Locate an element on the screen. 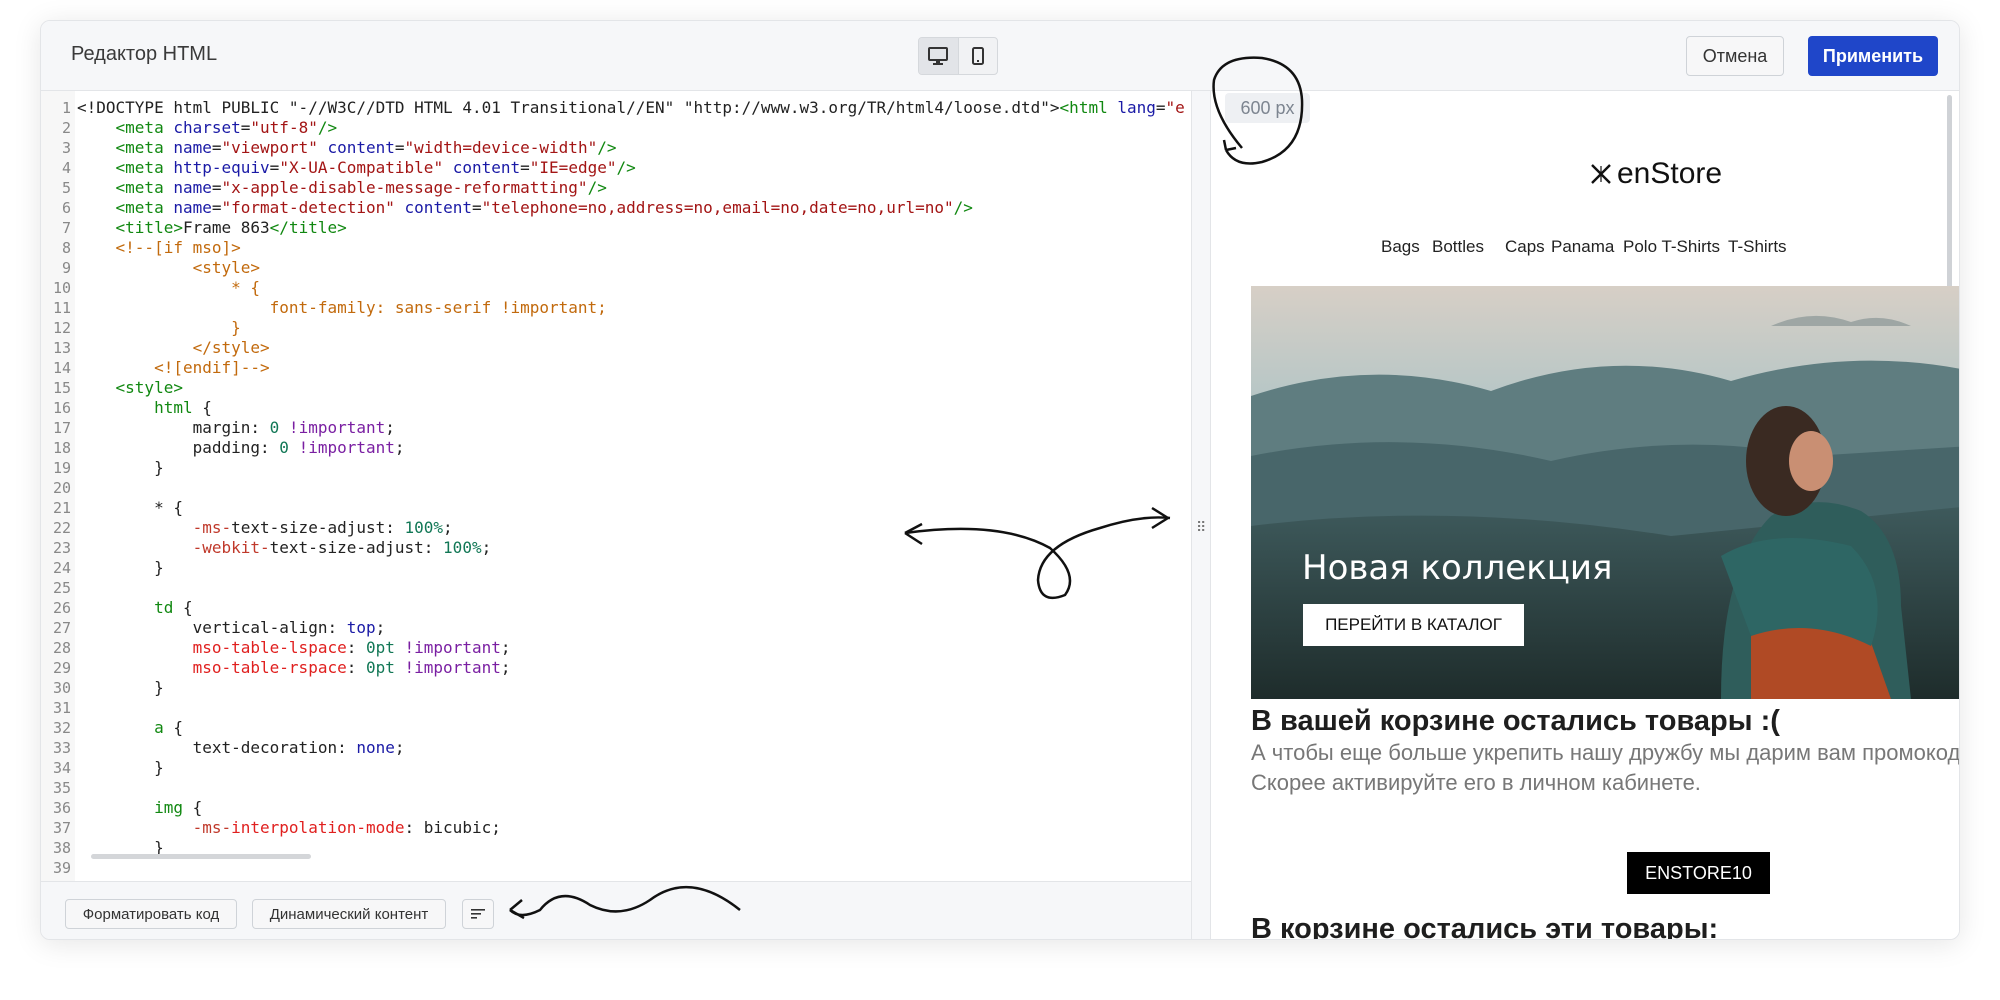  code-line: 16 html { is located at coordinates (616, 408).